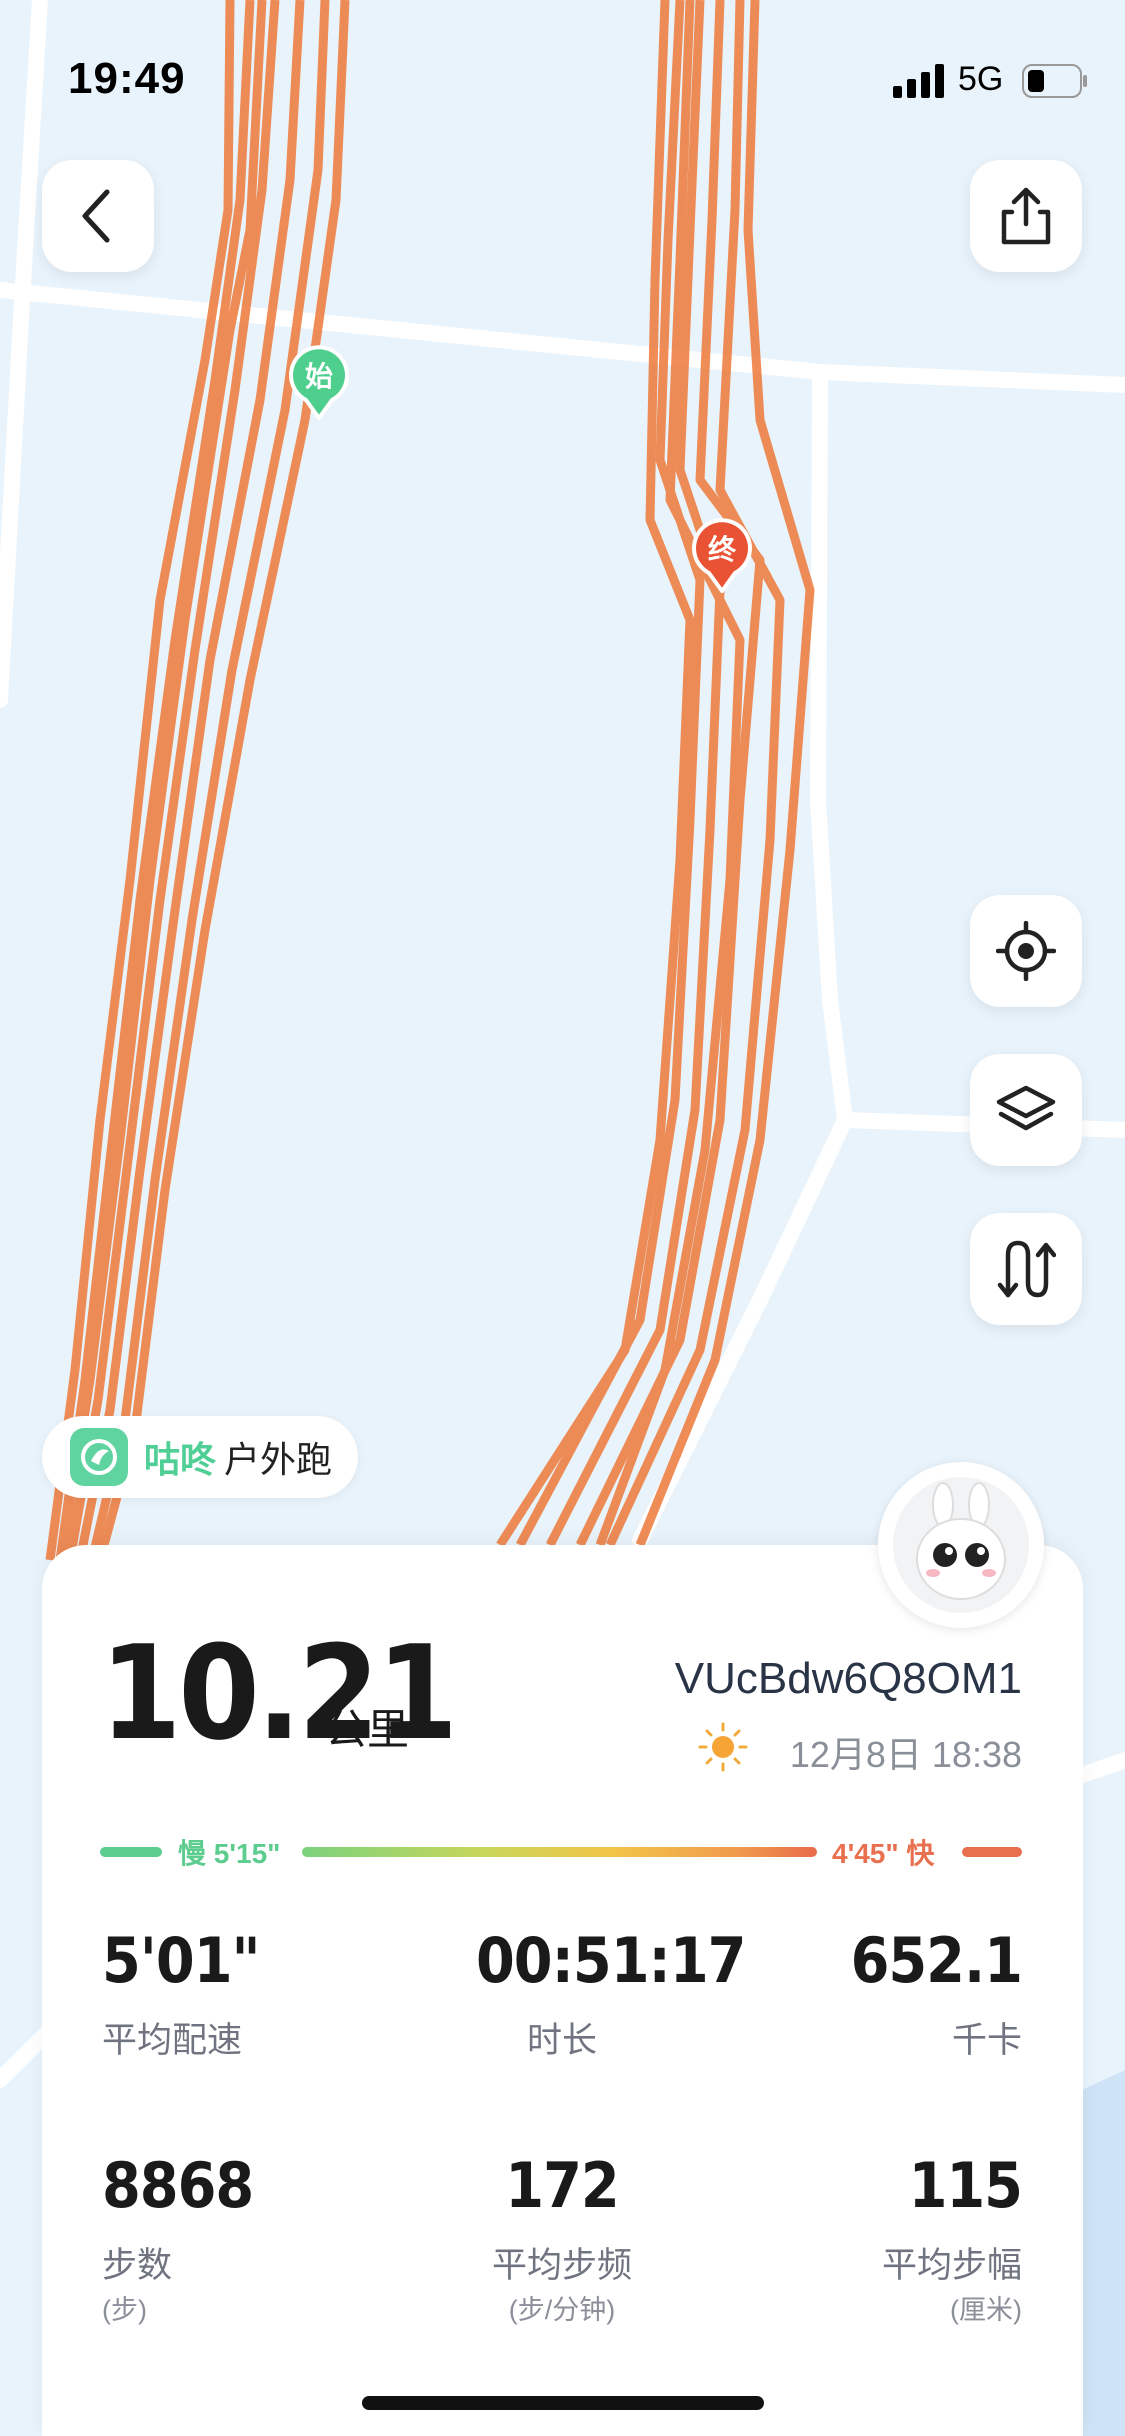  What do you see at coordinates (562, 2185) in the screenshot?
I see `cadence-value: 172` at bounding box center [562, 2185].